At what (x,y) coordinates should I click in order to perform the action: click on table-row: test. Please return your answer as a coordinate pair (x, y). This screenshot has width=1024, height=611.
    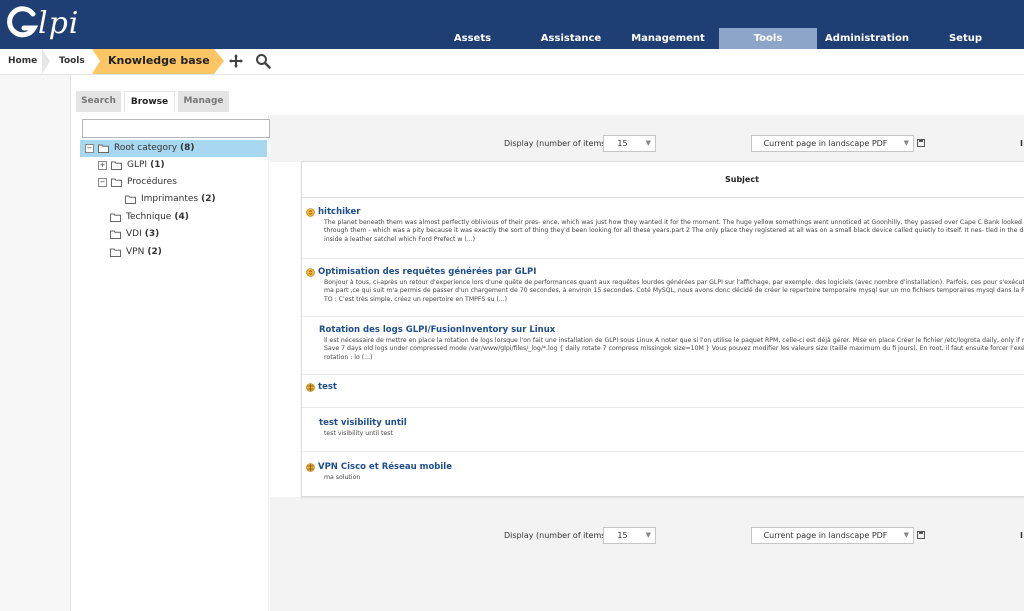
    Looking at the image, I should click on (663, 391).